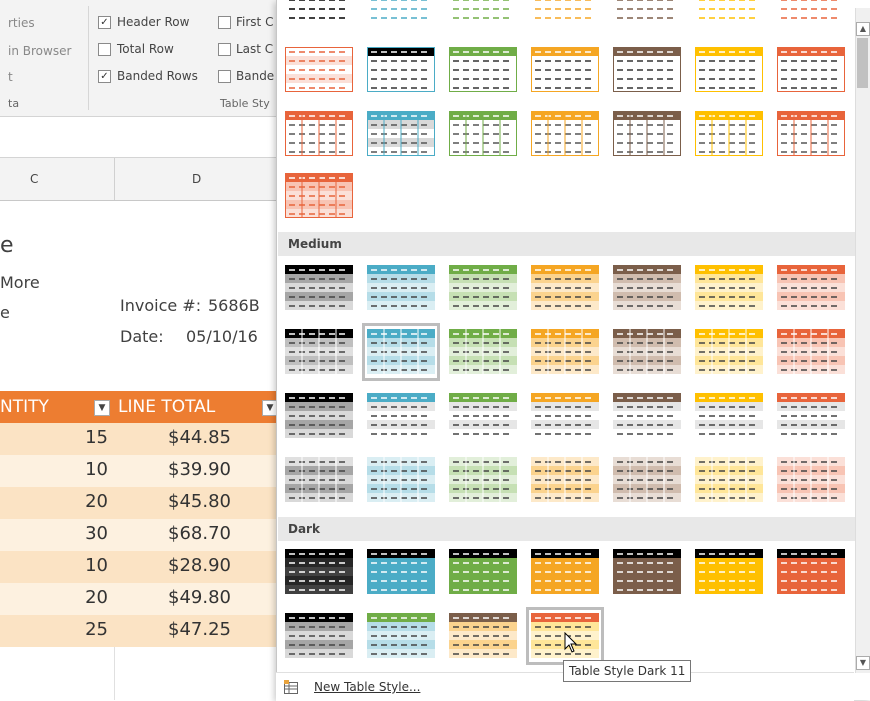 The height and width of the screenshot is (701, 870). What do you see at coordinates (140, 631) in the screenshot?
I see `table-row: 25 $47.25` at bounding box center [140, 631].